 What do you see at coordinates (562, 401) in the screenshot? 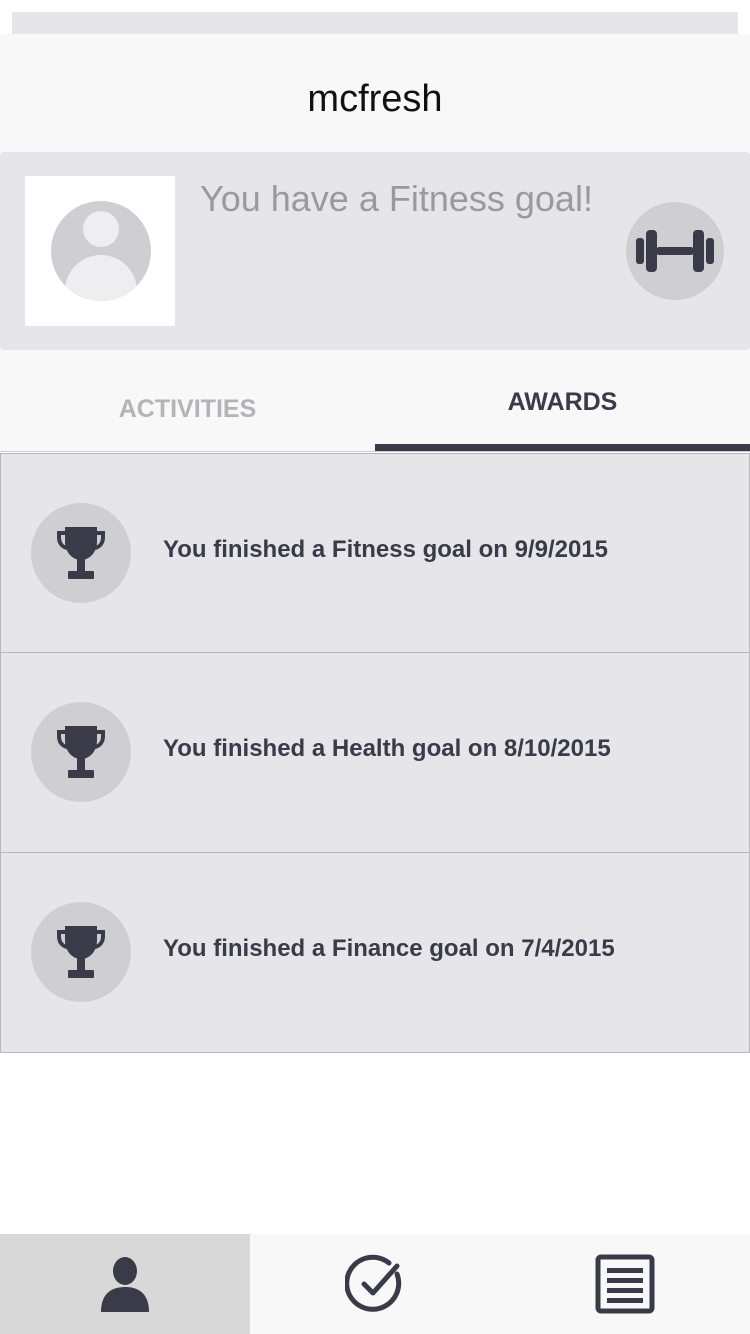
I see `tab-awards: AWARDS` at bounding box center [562, 401].